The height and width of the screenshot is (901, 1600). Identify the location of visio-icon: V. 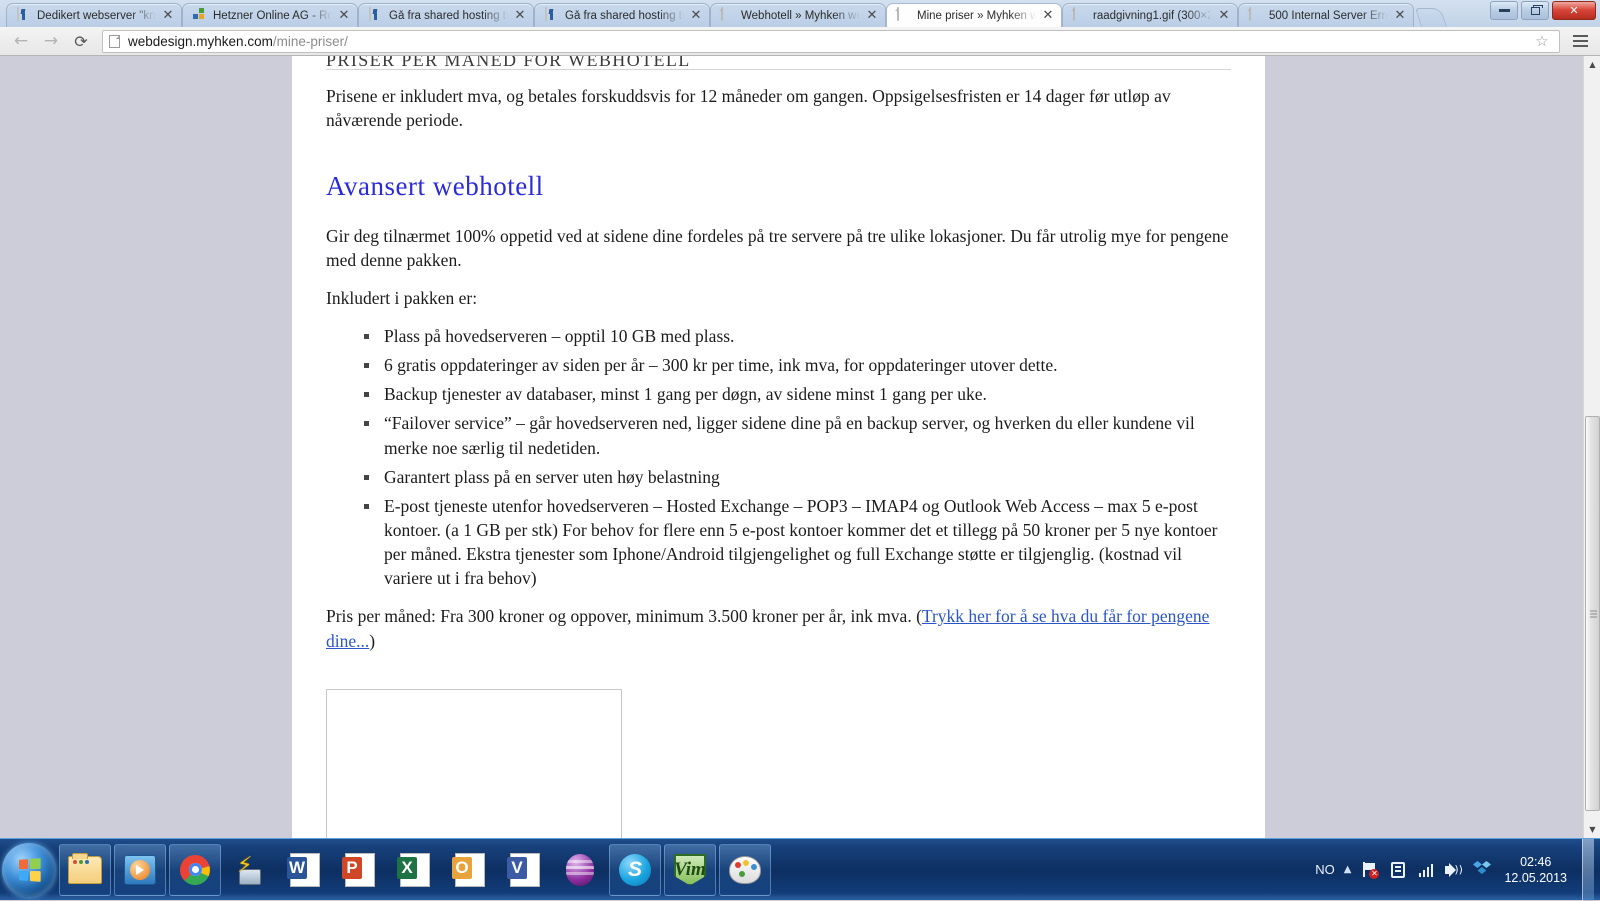
(525, 870).